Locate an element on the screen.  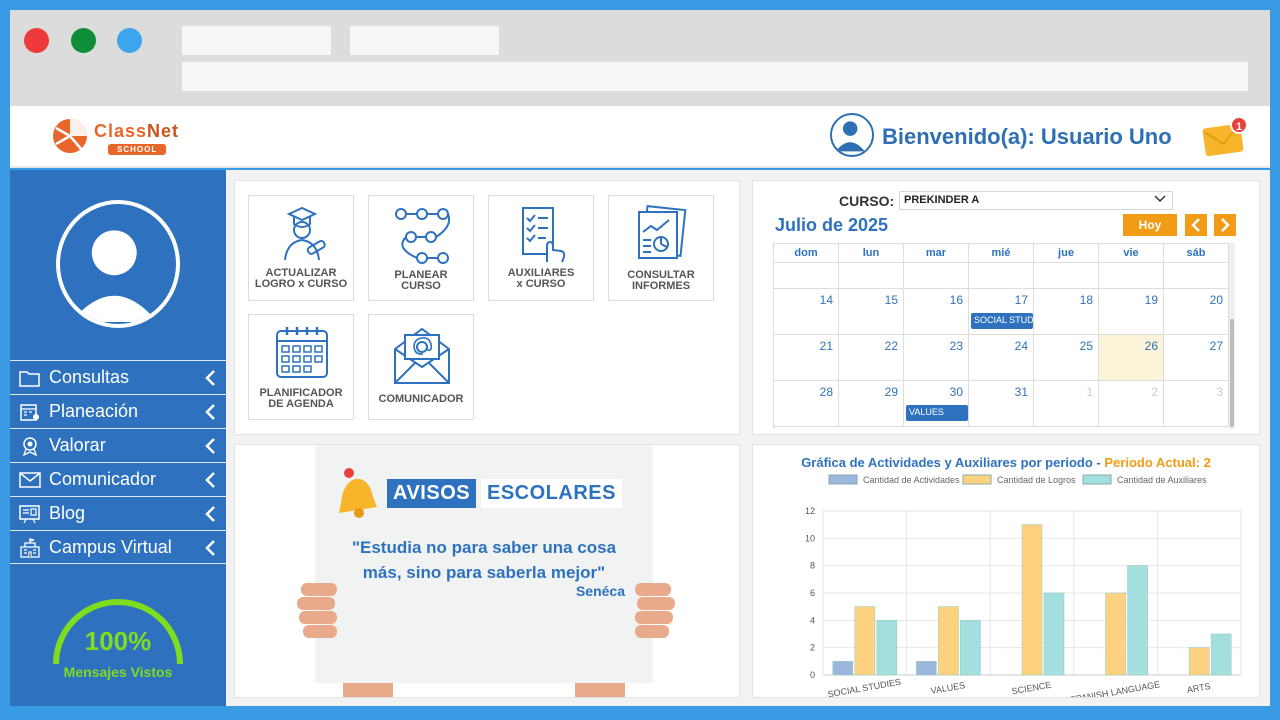
calendar-week-row is located at coordinates (1001, 276).